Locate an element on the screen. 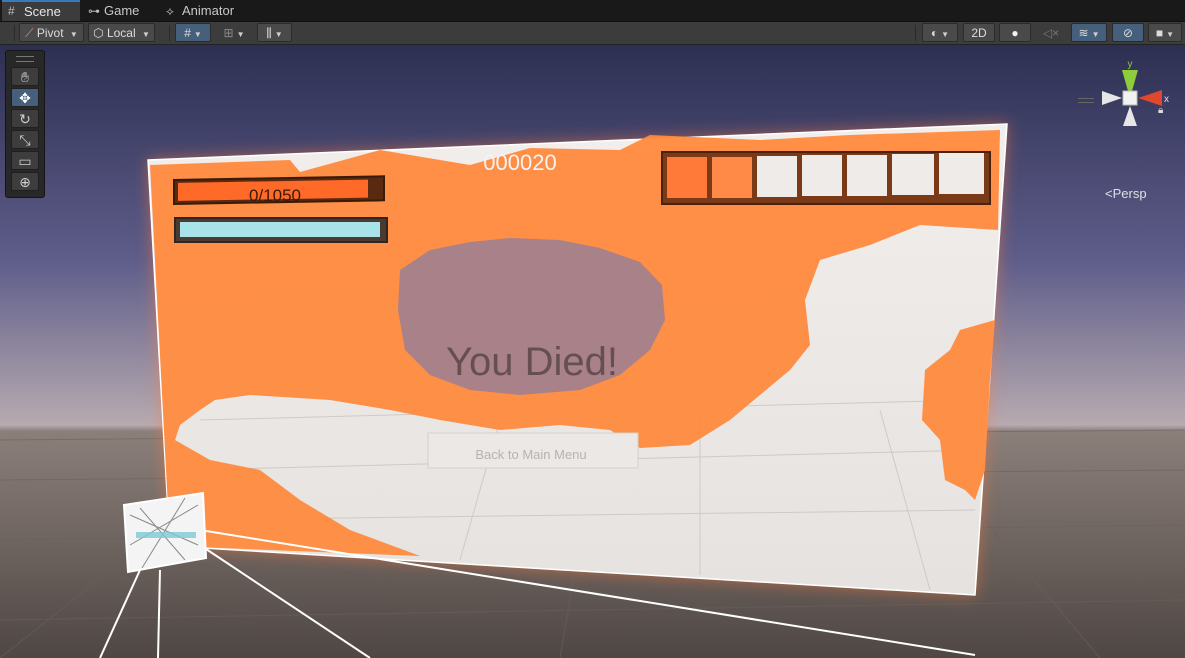 This screenshot has height=658, width=1185. health-text: 0/1050 is located at coordinates (275, 195).